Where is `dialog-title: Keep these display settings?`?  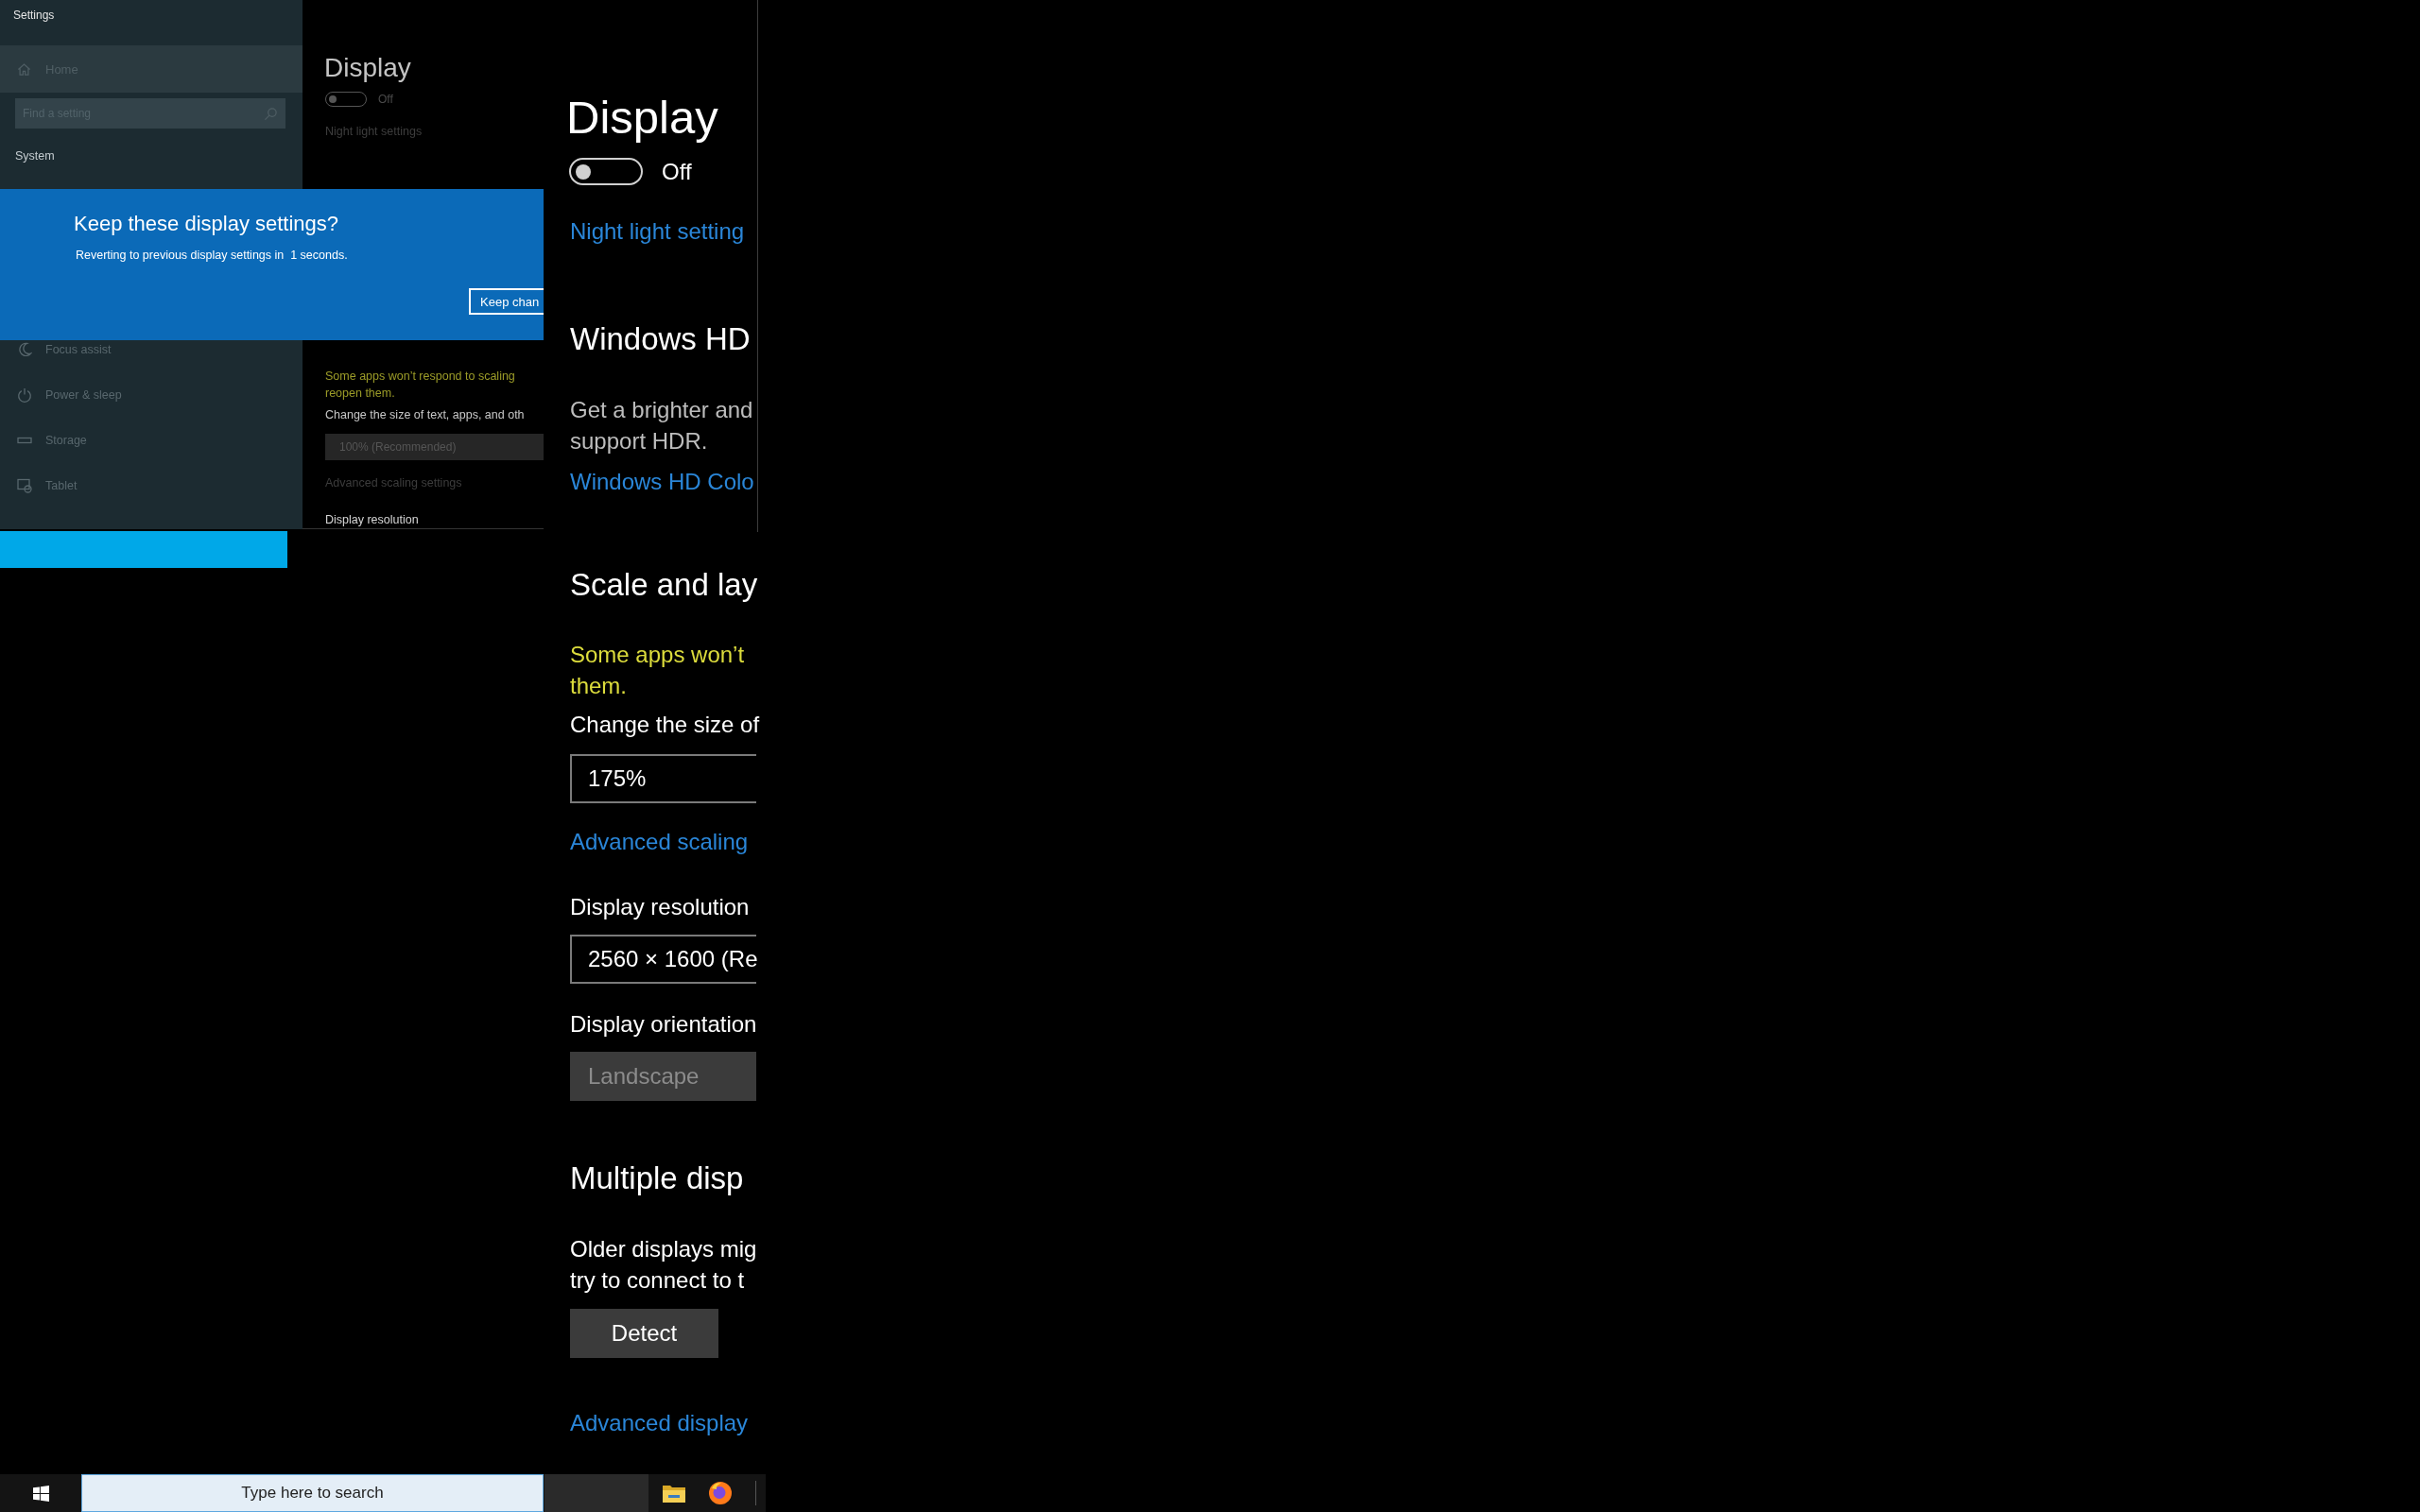 dialog-title: Keep these display settings? is located at coordinates (206, 224).